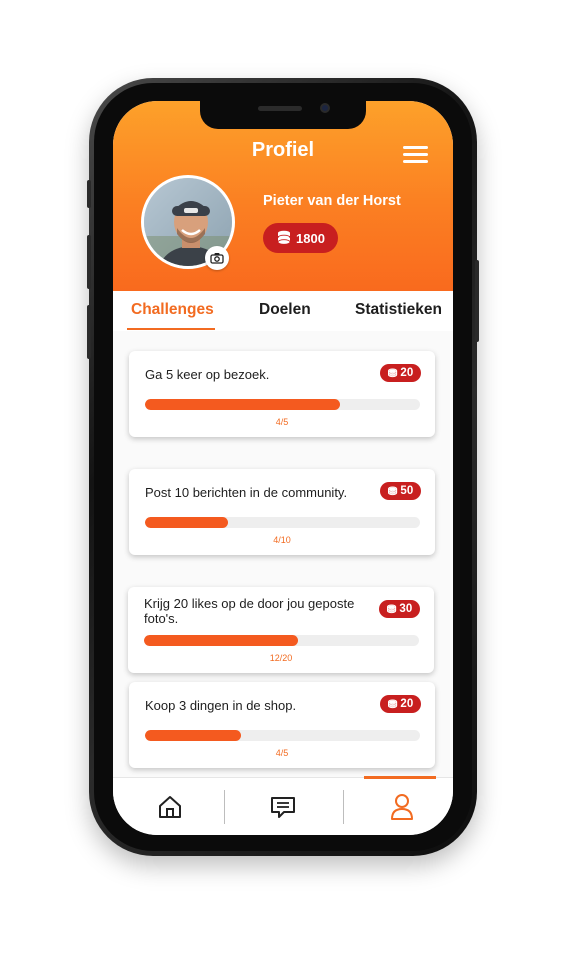 The image size is (562, 962). What do you see at coordinates (171, 329) in the screenshot?
I see `active-tab-indicator` at bounding box center [171, 329].